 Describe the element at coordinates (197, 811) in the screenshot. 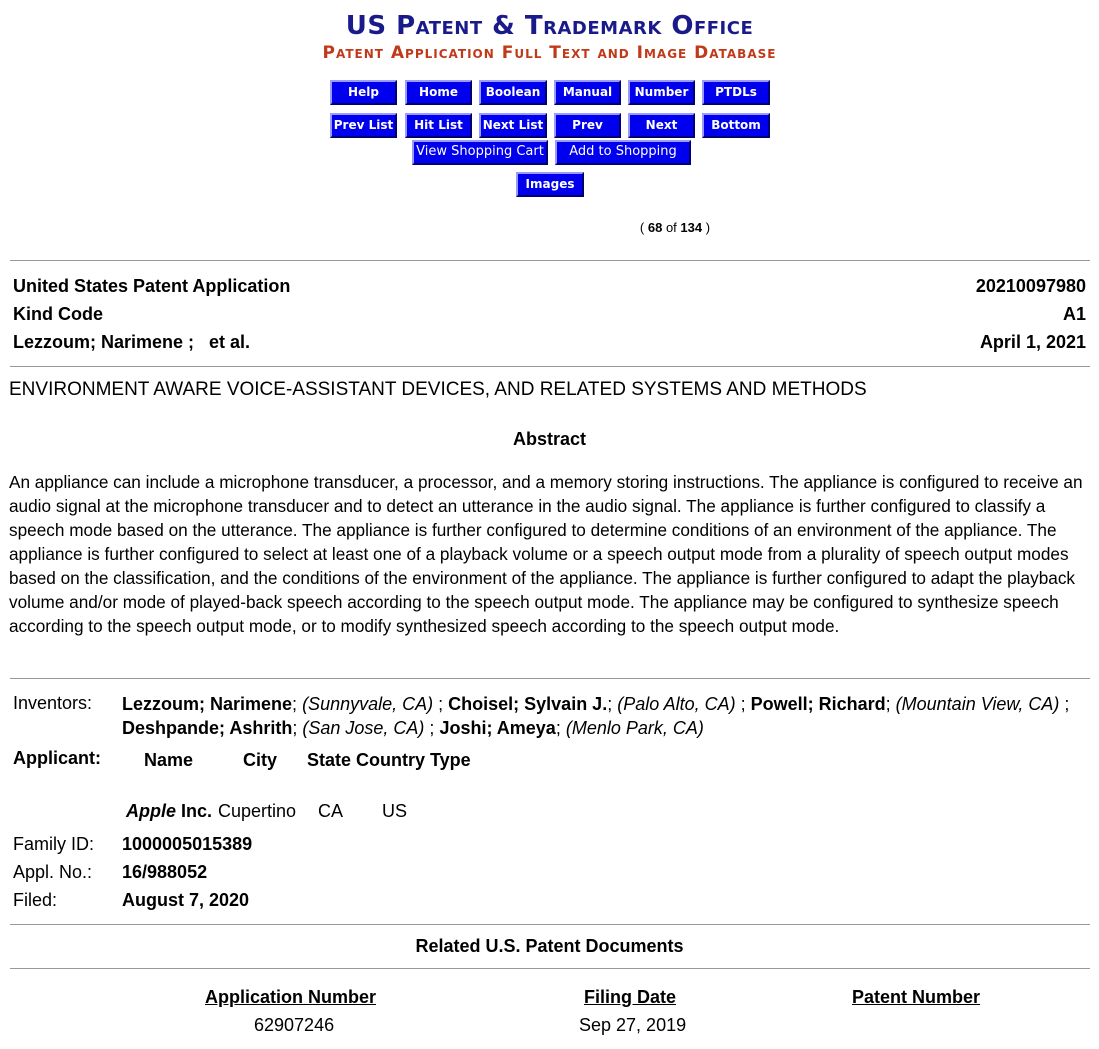

I see `applicant-name-rest: Inc.` at that location.